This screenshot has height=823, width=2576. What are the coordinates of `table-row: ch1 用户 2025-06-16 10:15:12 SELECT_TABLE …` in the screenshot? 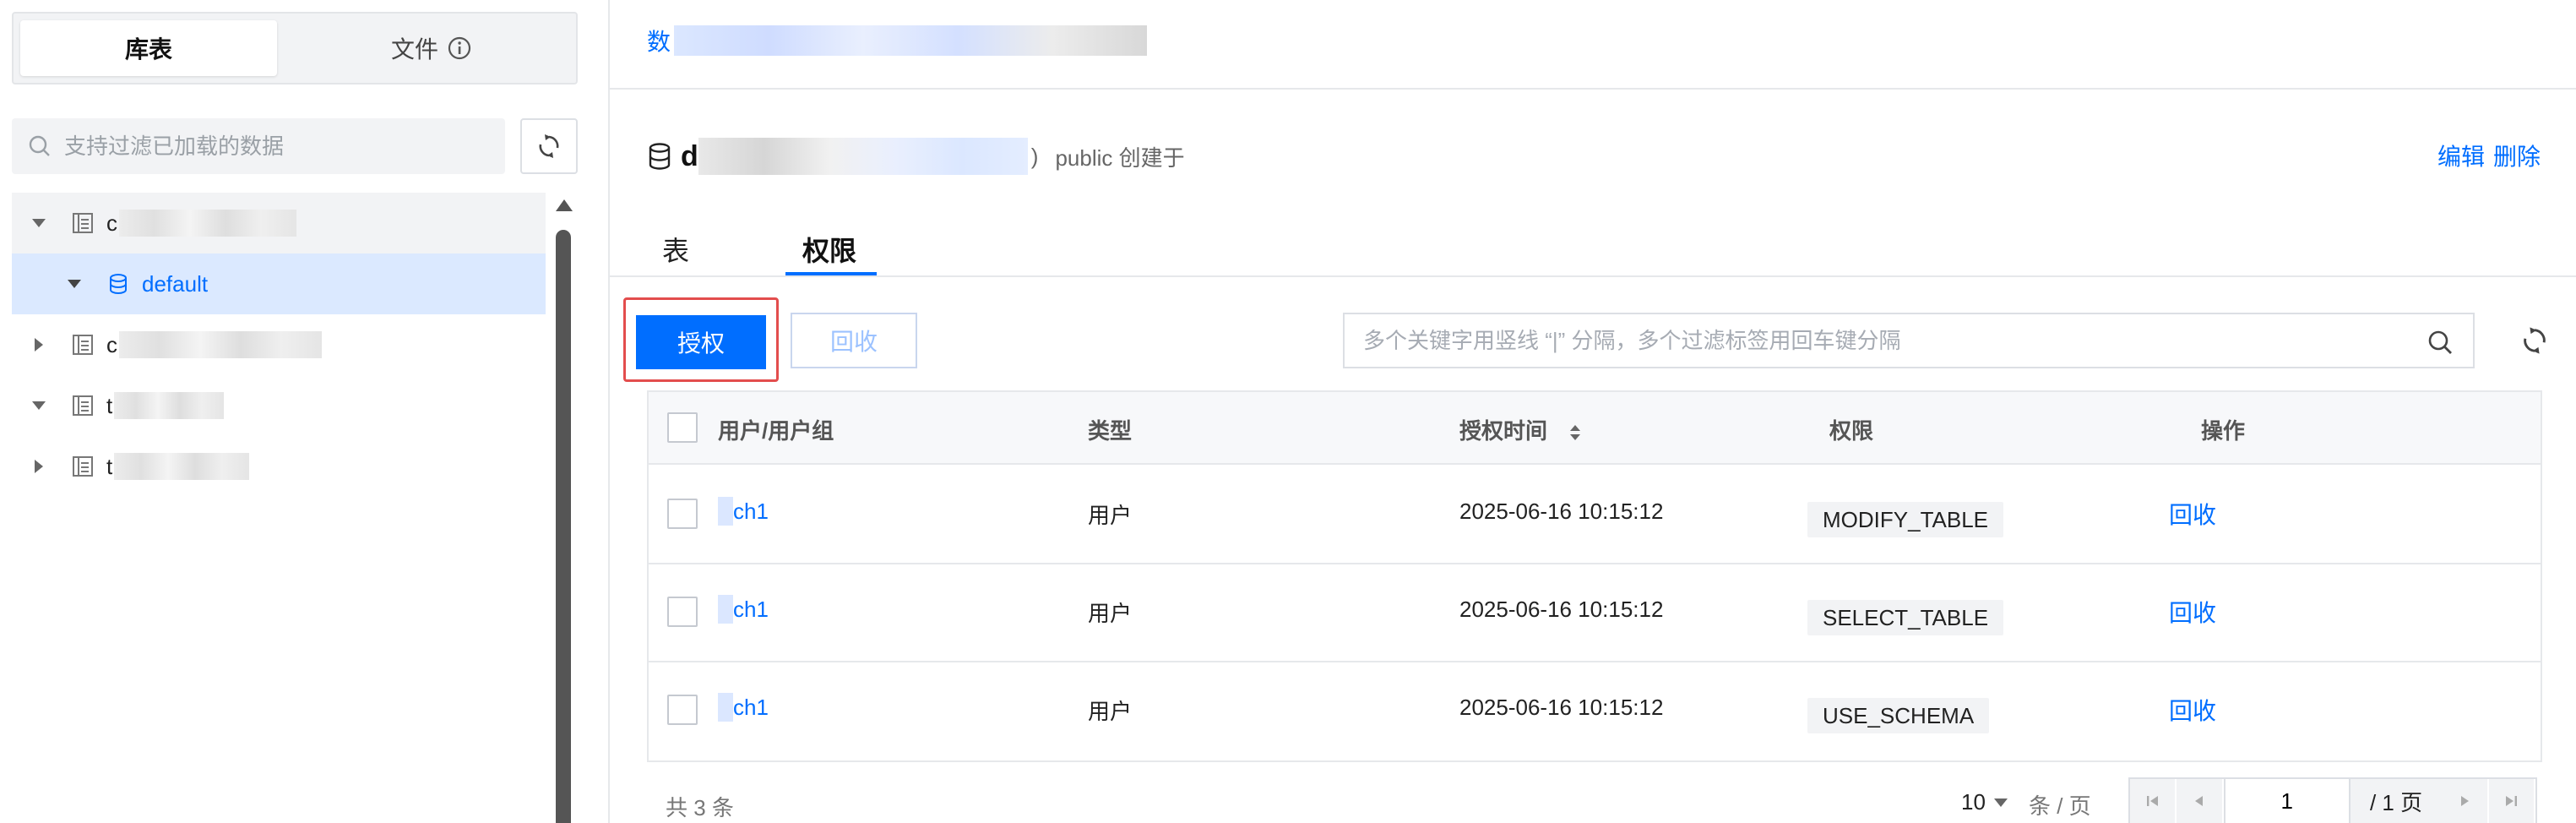 It's located at (1595, 613).